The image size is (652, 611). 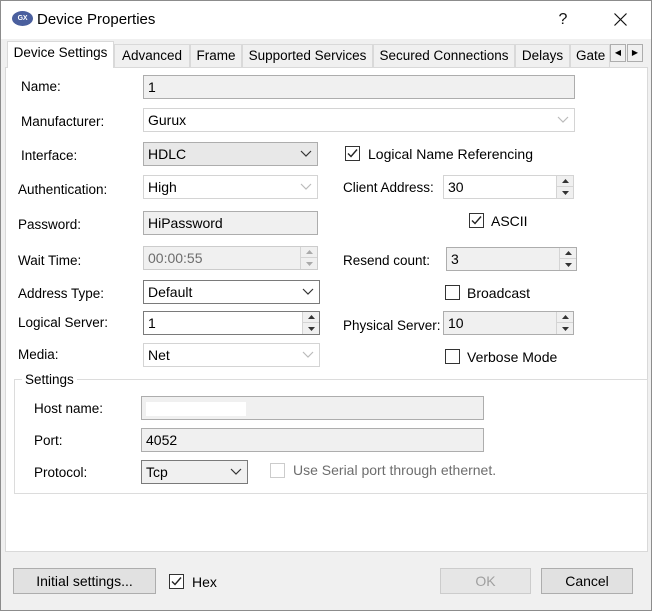 I want to click on protocol-combo: Tcp, so click(x=194, y=472).